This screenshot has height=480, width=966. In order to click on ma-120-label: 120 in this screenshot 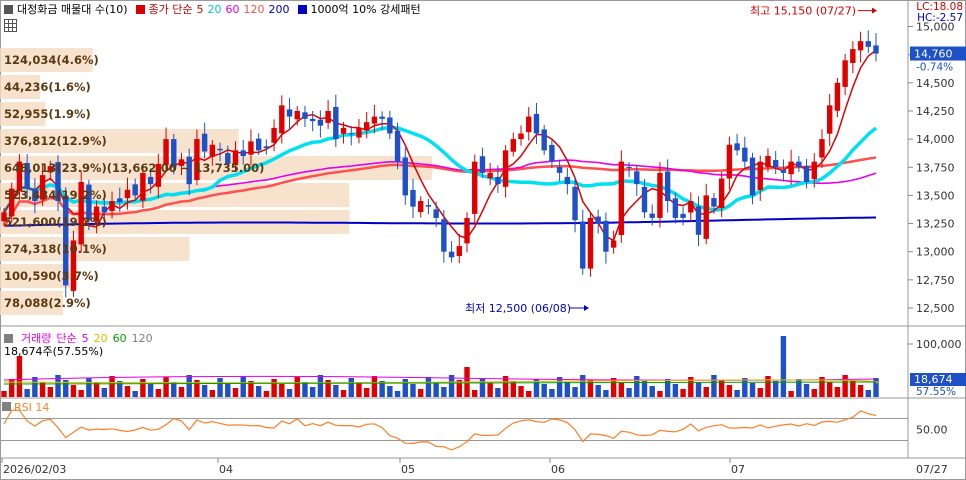, I will do `click(254, 9)`.